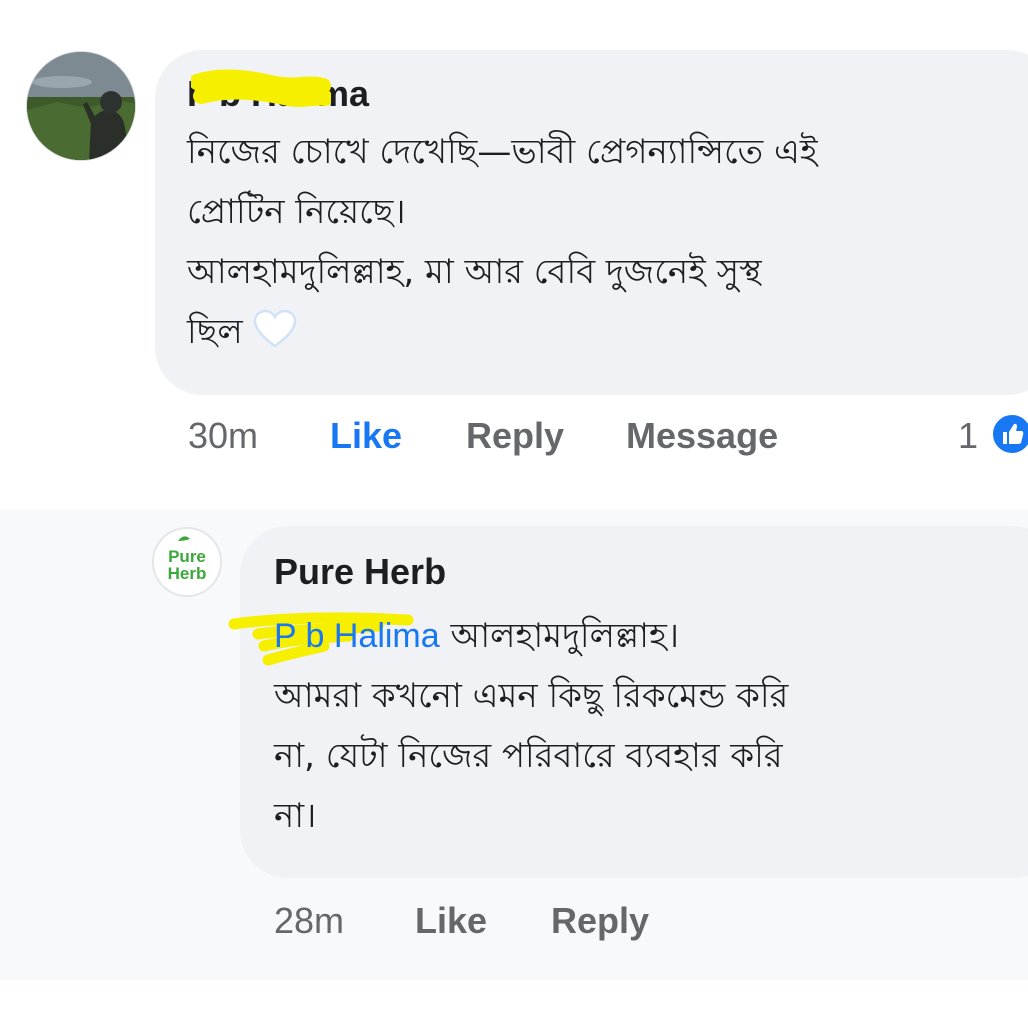 The width and height of the screenshot is (1028, 1028). What do you see at coordinates (600, 921) in the screenshot?
I see `reply-reply-button: Reply` at bounding box center [600, 921].